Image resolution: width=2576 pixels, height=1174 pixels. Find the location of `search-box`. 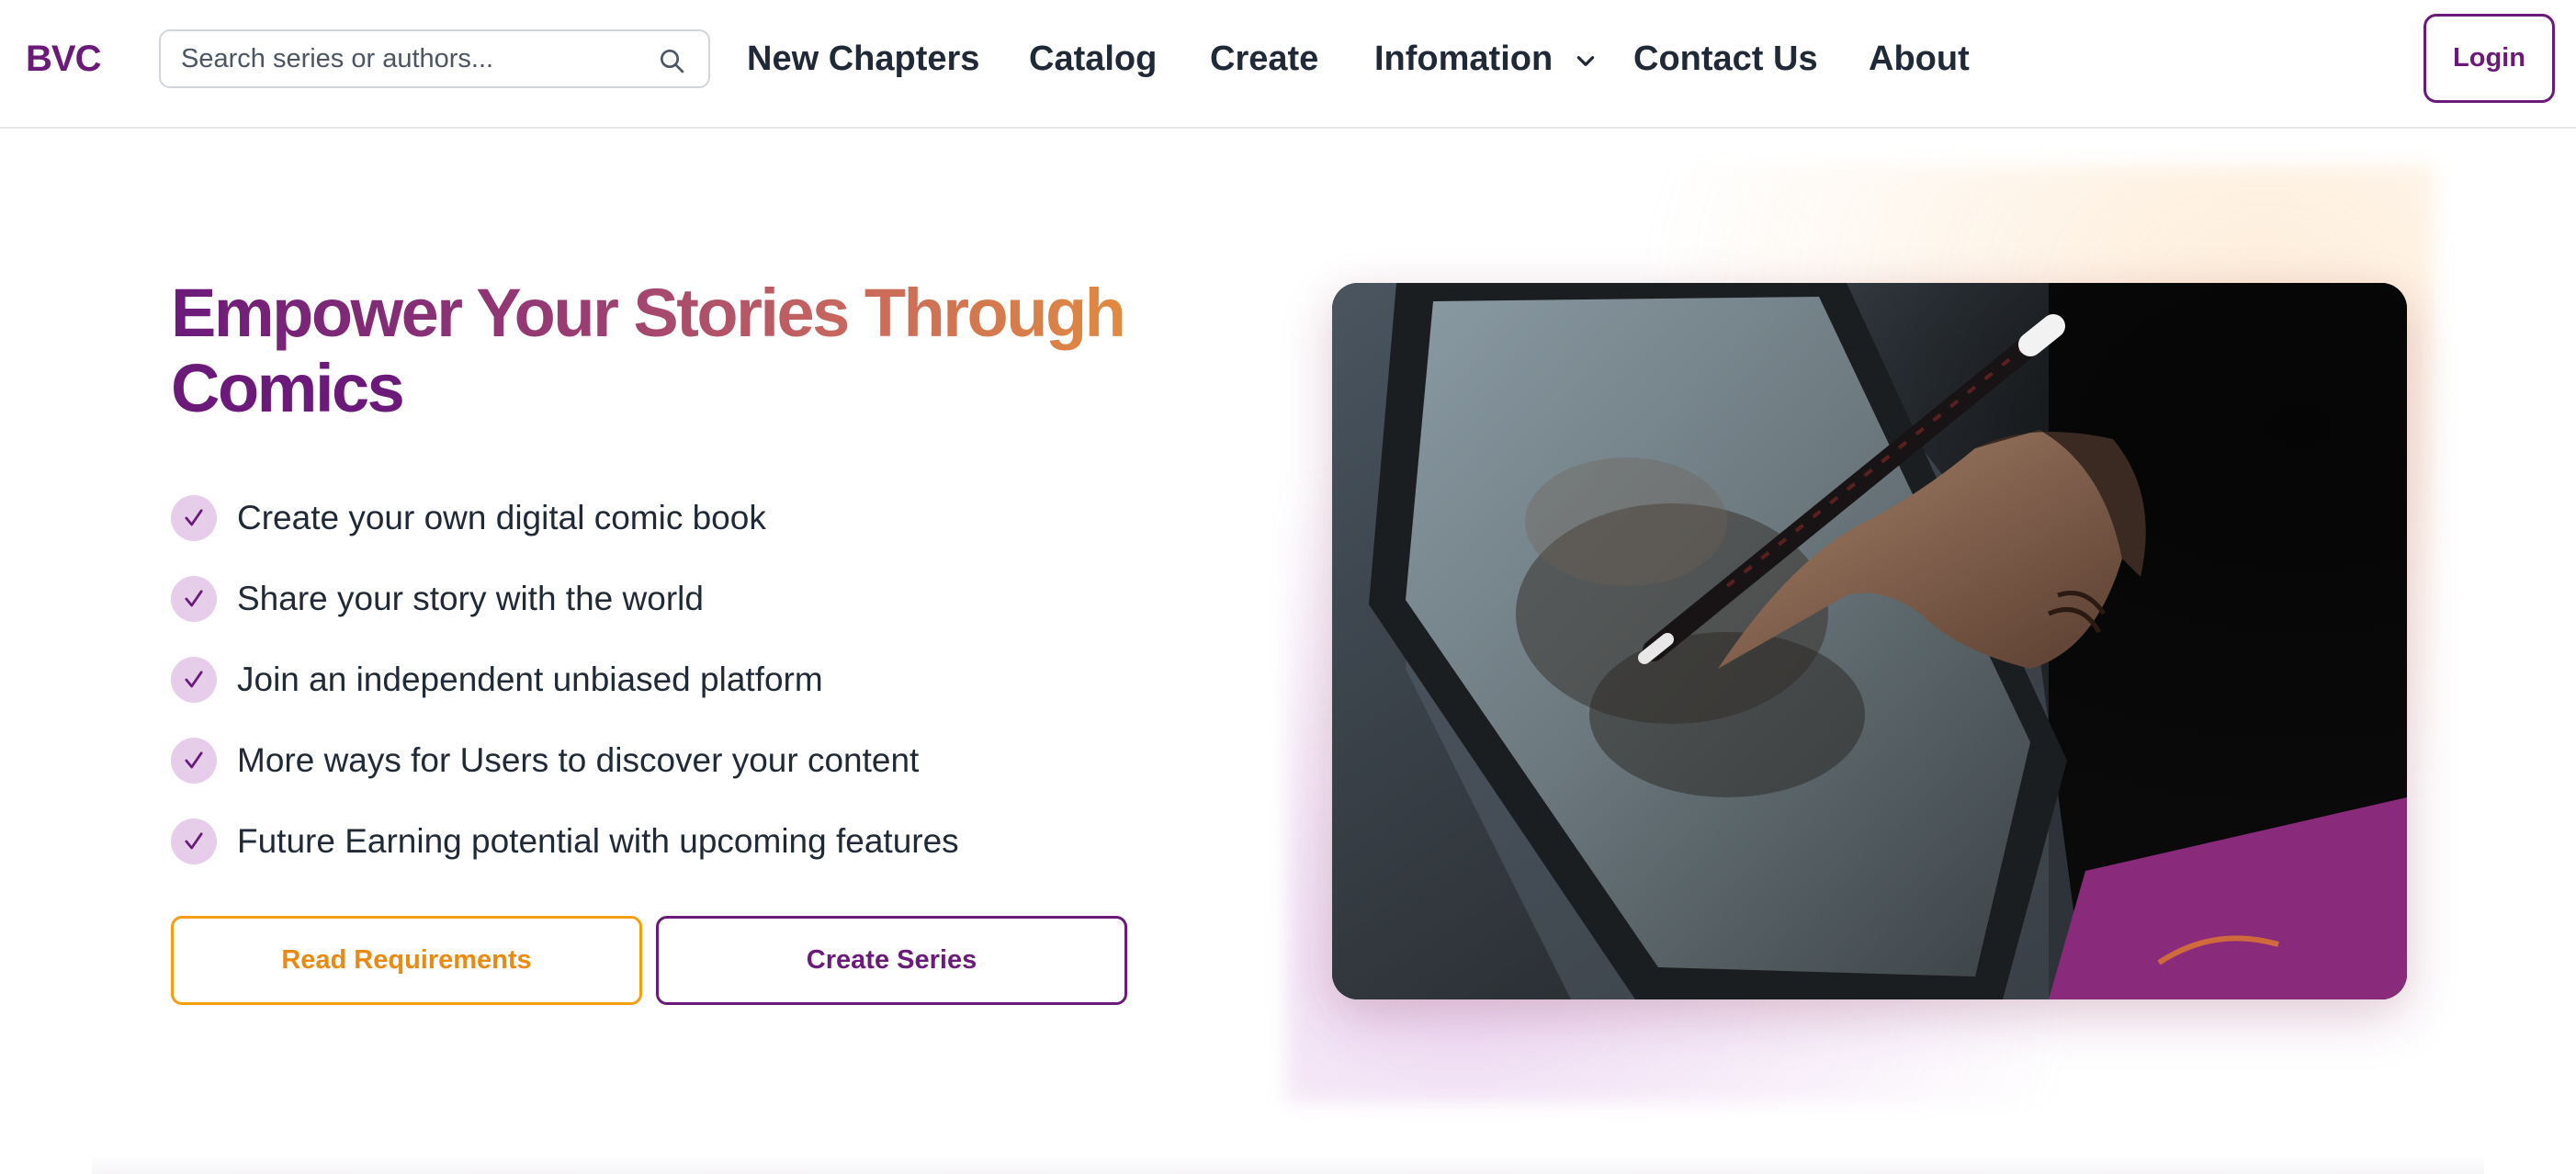

search-box is located at coordinates (434, 59).